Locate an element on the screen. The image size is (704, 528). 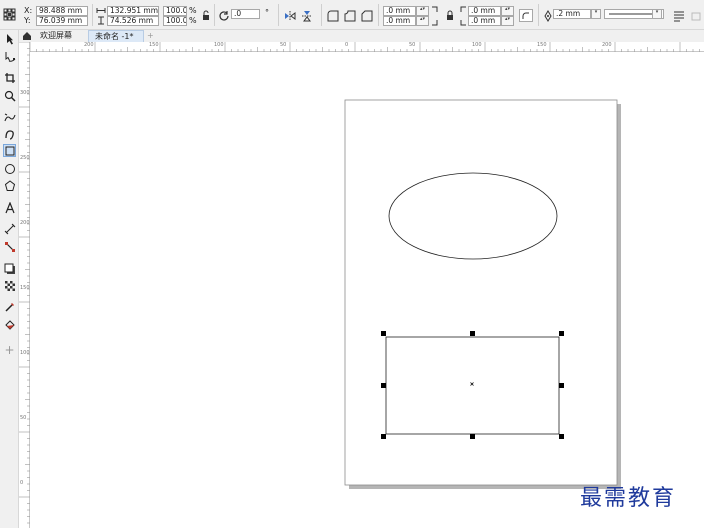
round-corner-icon is located at coordinates (332, 15).